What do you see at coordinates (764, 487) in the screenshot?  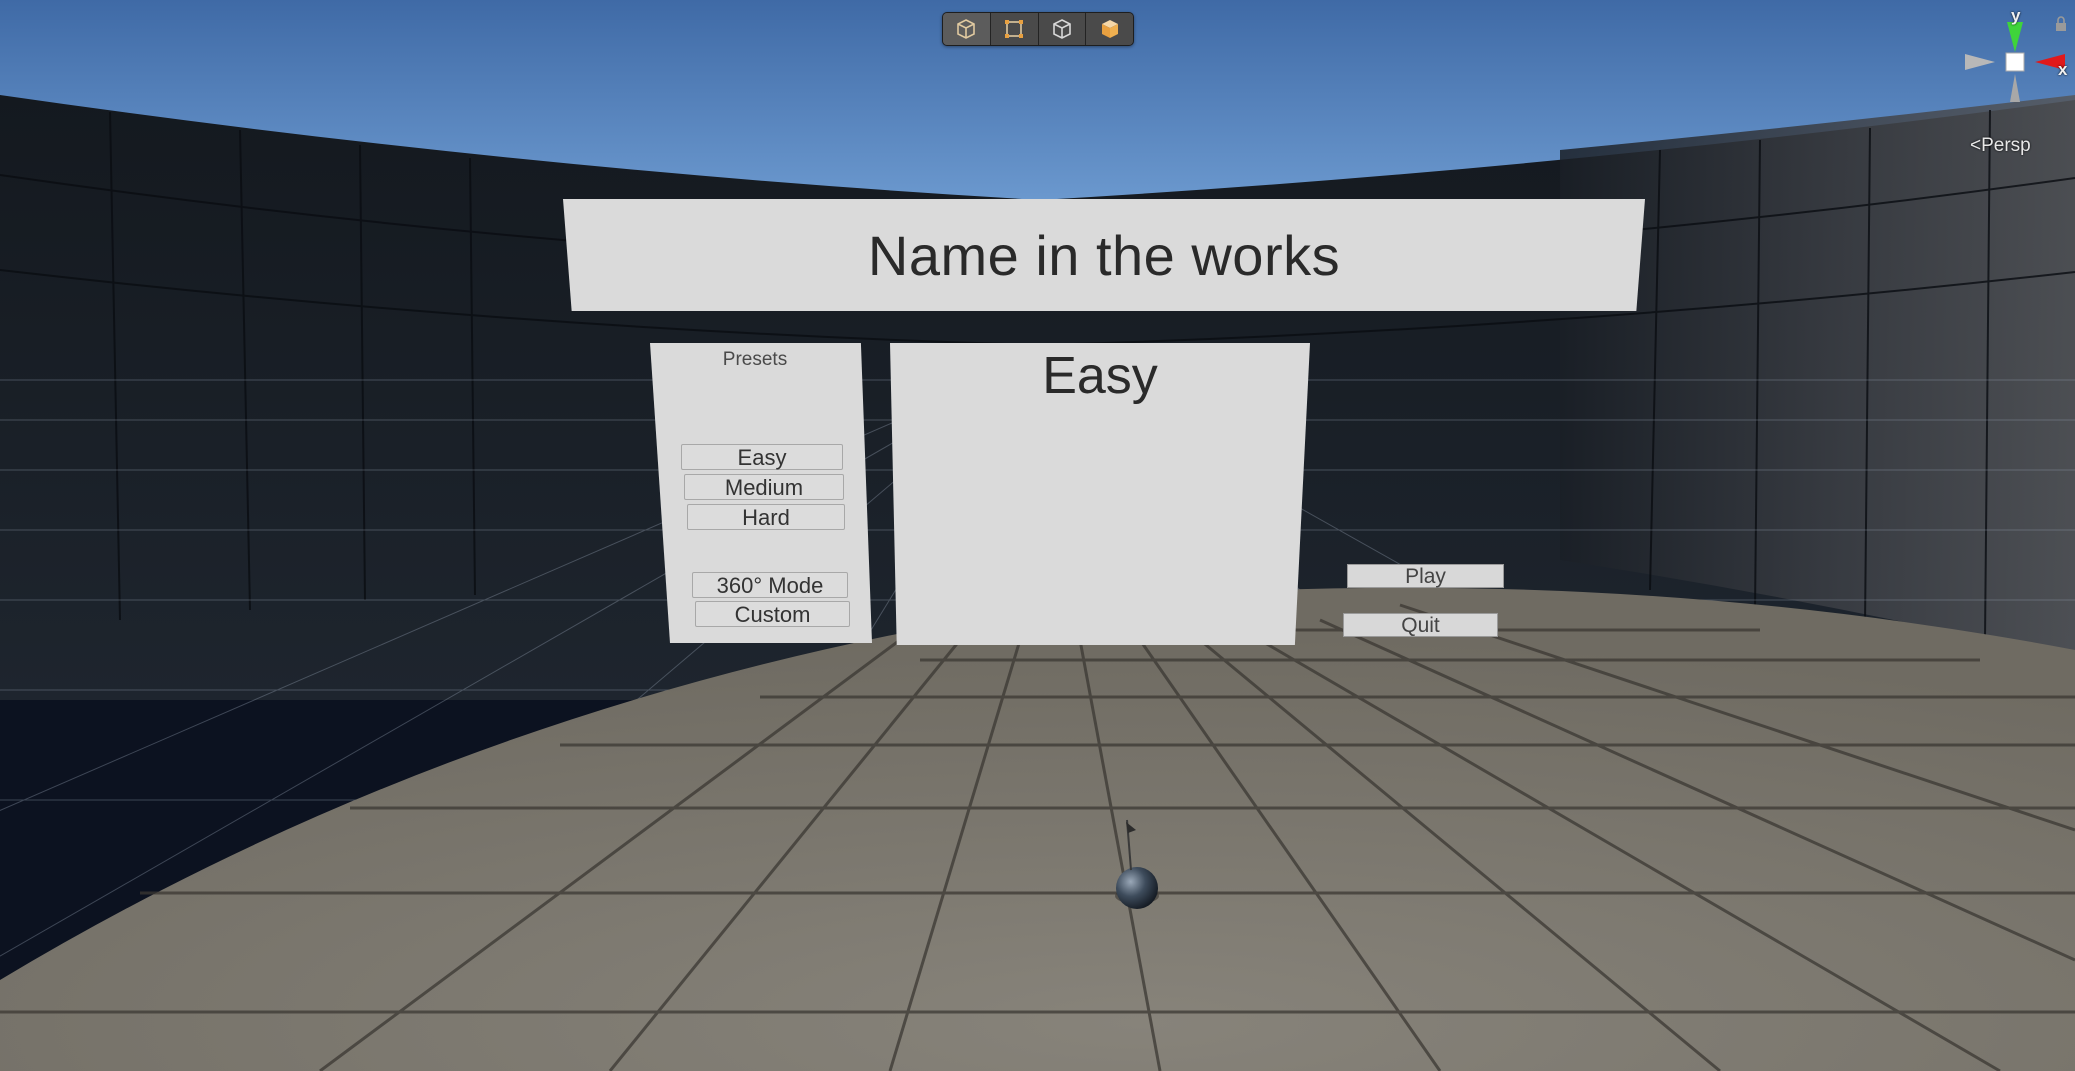 I see `medium-button: Medium` at bounding box center [764, 487].